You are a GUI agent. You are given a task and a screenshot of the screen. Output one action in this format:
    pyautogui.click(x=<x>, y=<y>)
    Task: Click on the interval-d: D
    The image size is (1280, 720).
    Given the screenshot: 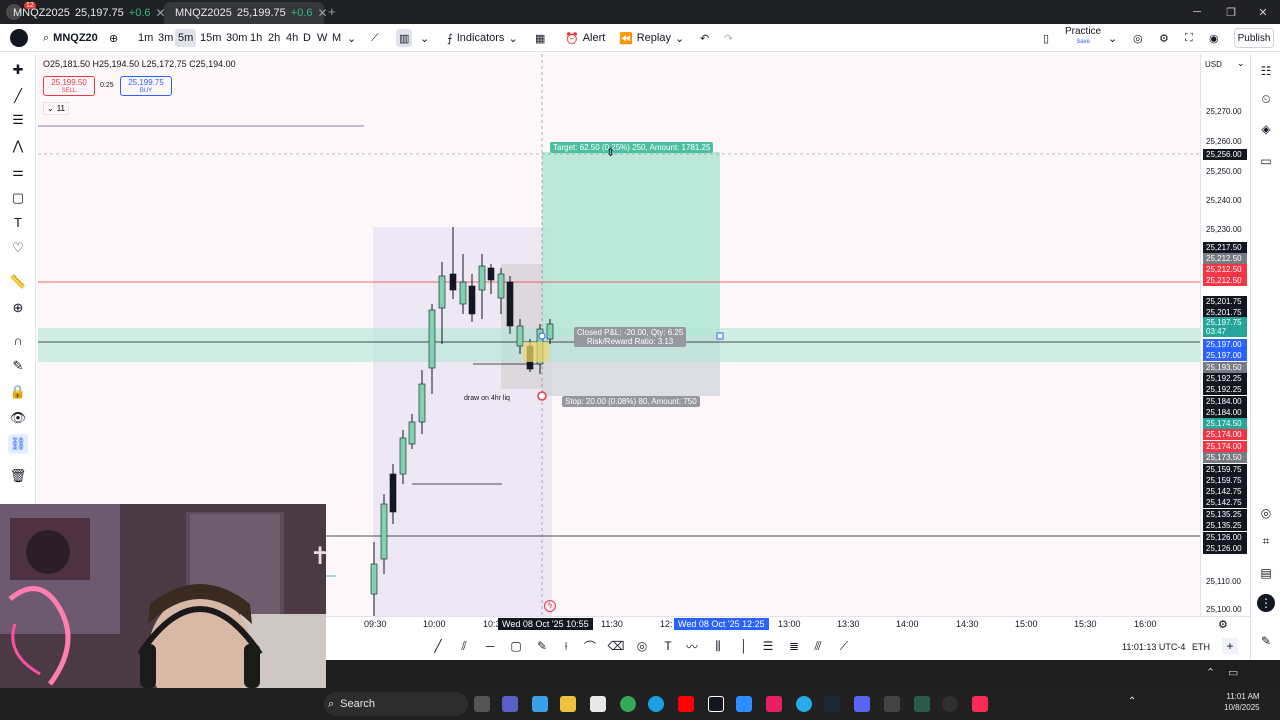 What is the action you would take?
    pyautogui.click(x=307, y=38)
    